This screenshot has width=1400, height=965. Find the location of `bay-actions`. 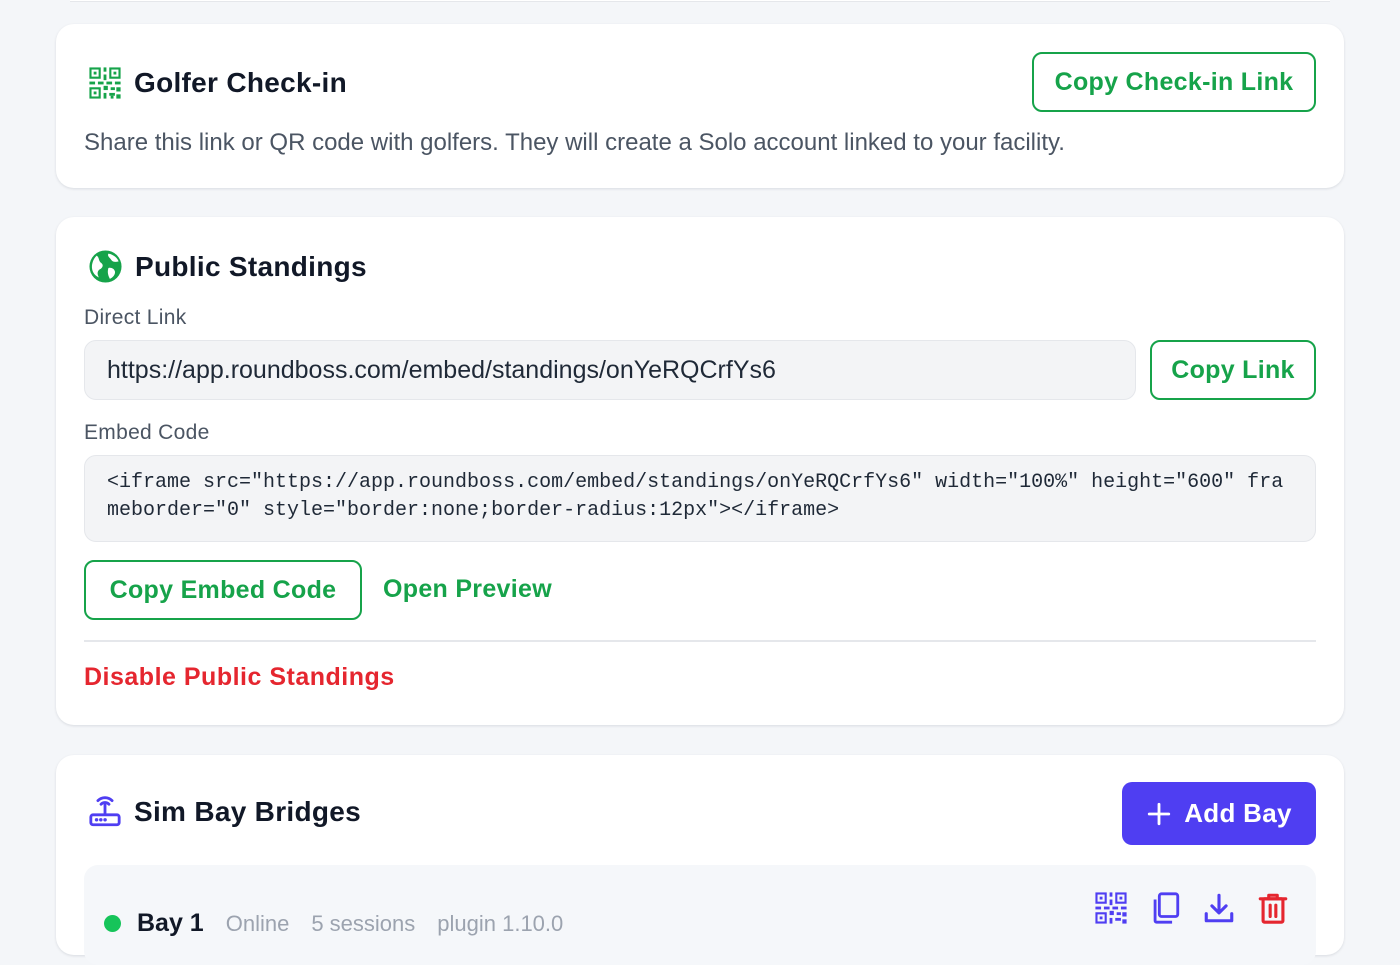

bay-actions is located at coordinates (1192, 908).